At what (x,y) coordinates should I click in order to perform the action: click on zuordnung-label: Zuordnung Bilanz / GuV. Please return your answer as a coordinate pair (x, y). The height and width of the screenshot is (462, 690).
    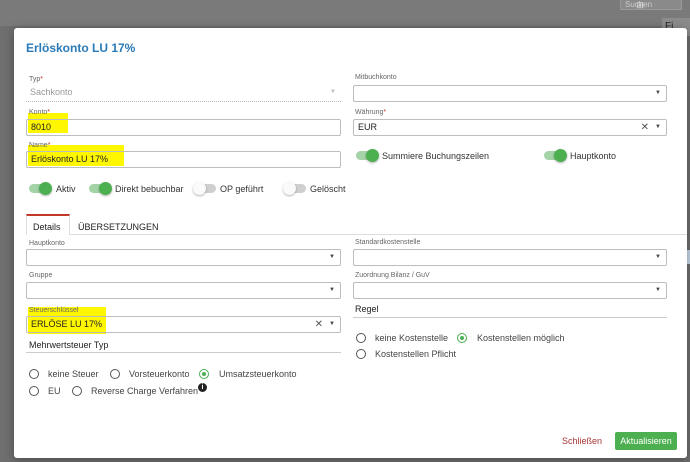
    Looking at the image, I should click on (392, 275).